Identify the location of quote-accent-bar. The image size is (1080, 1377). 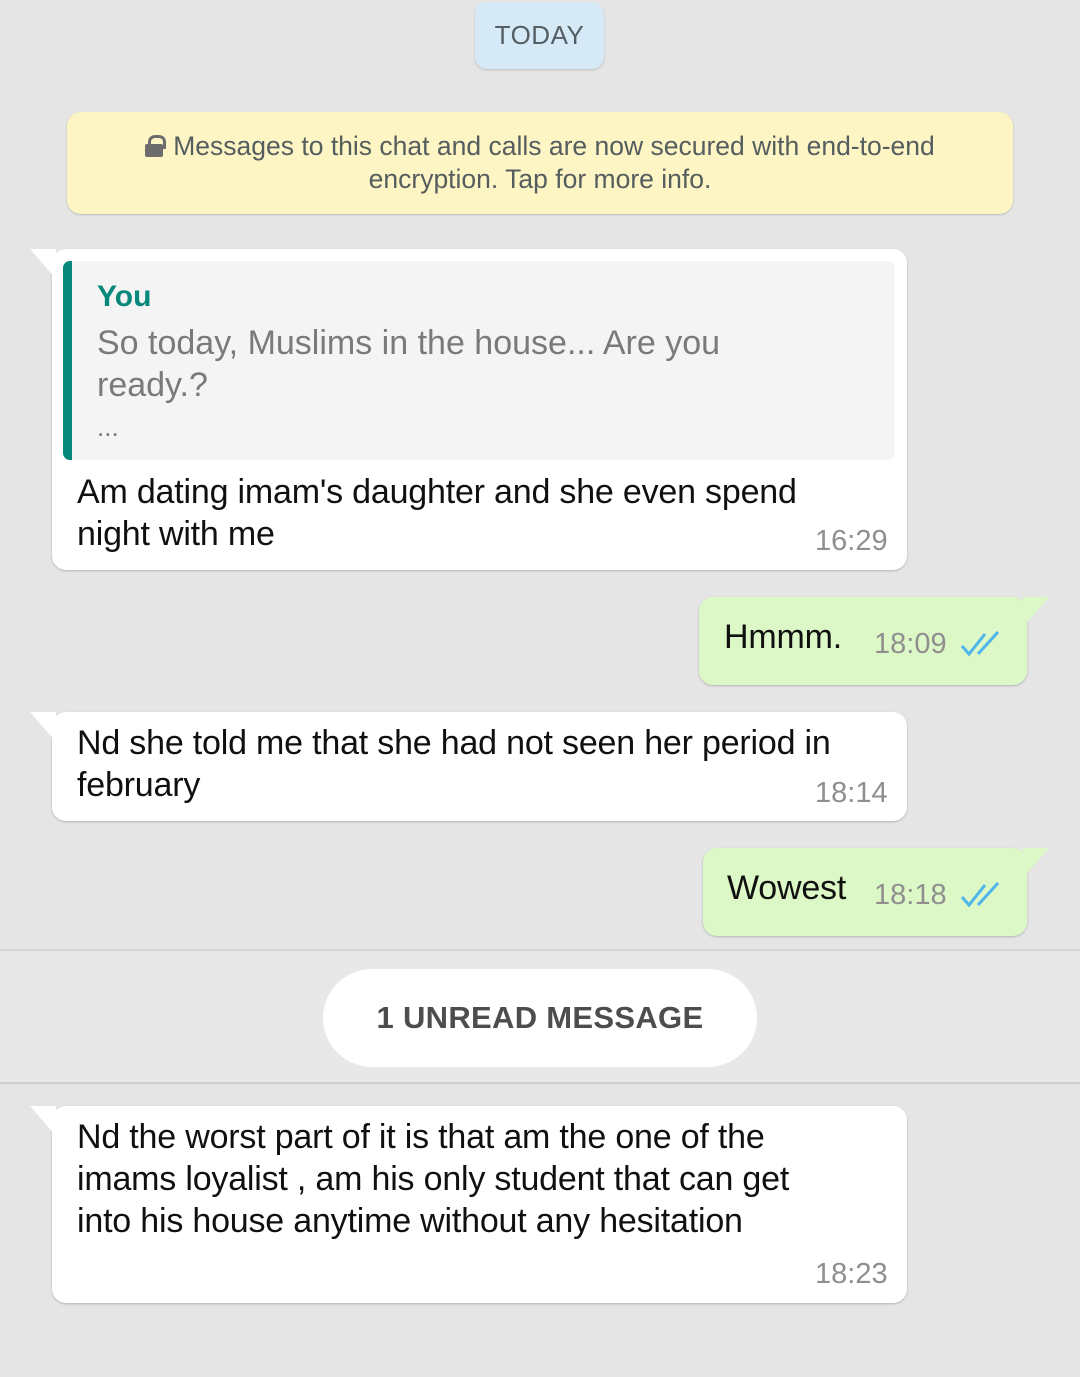
(67, 360).